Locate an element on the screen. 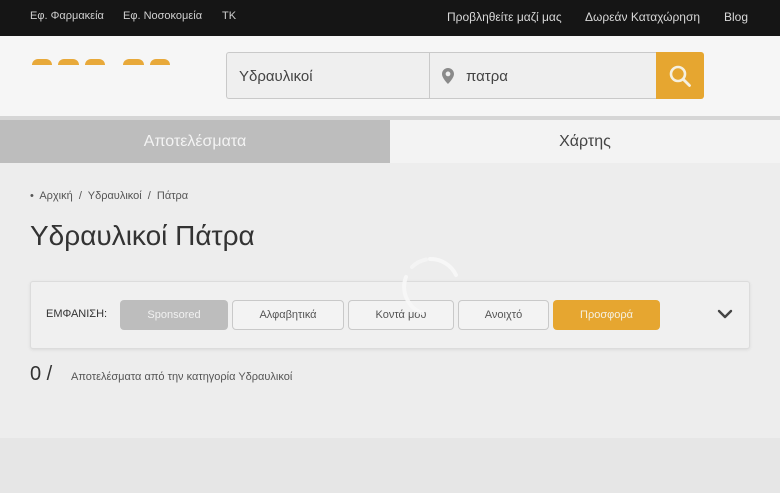 This screenshot has height=493, width=780. advertise-link: Προβληθείτε μαζί μας is located at coordinates (504, 17).